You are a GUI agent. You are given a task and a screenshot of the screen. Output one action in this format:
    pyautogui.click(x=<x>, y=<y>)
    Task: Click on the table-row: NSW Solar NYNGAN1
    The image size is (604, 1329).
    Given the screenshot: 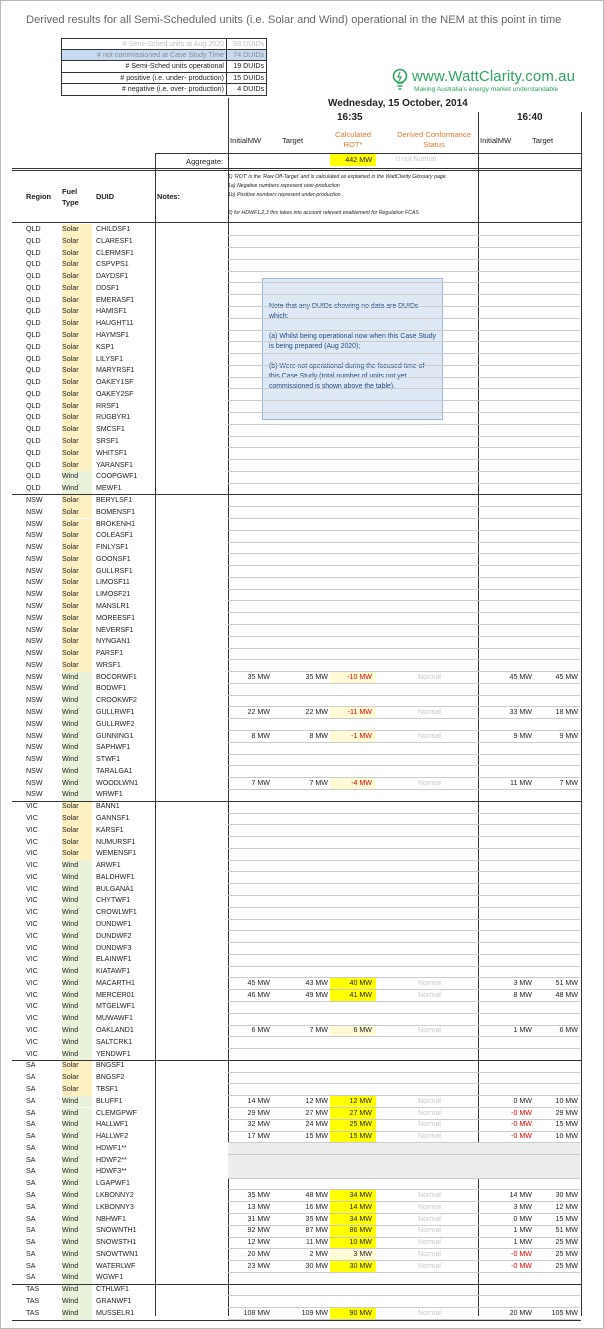 What is the action you would take?
    pyautogui.click(x=302, y=642)
    